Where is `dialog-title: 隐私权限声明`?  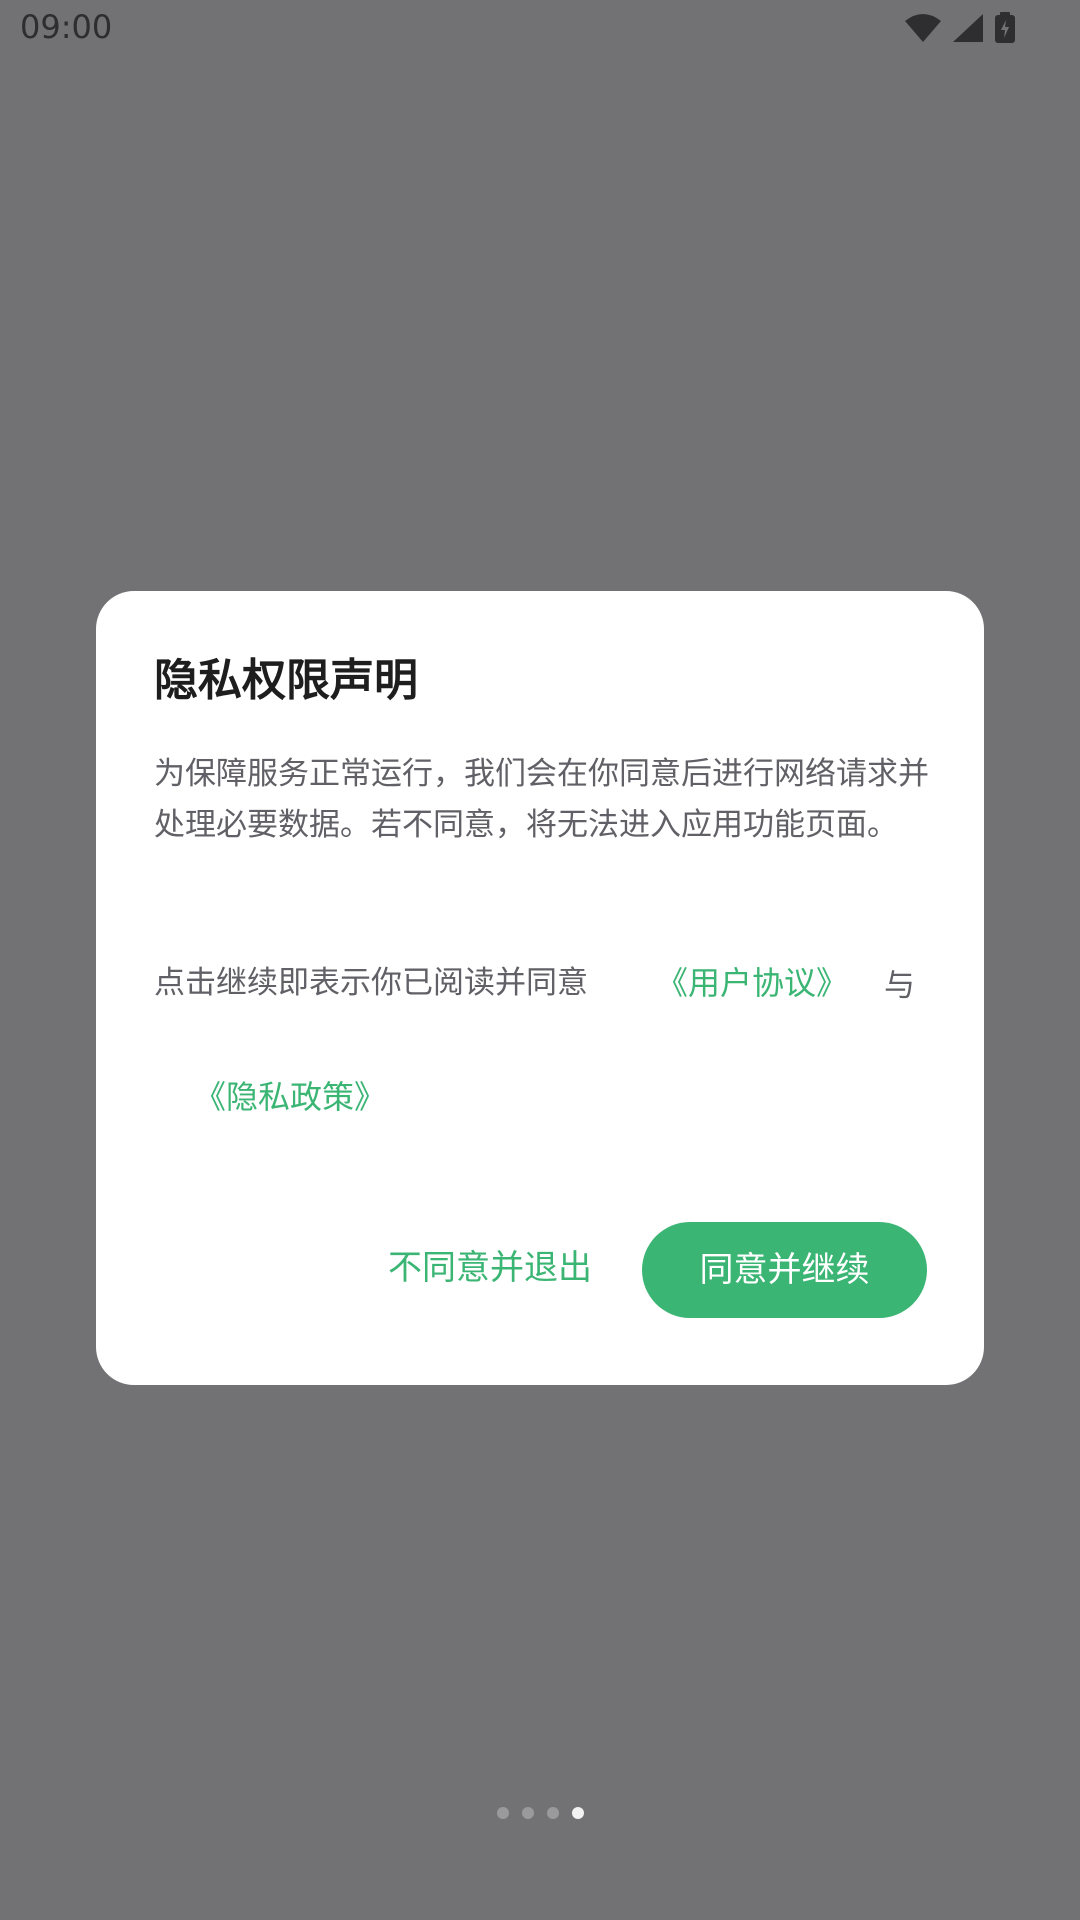
dialog-title: 隐私权限声明 is located at coordinates (286, 680).